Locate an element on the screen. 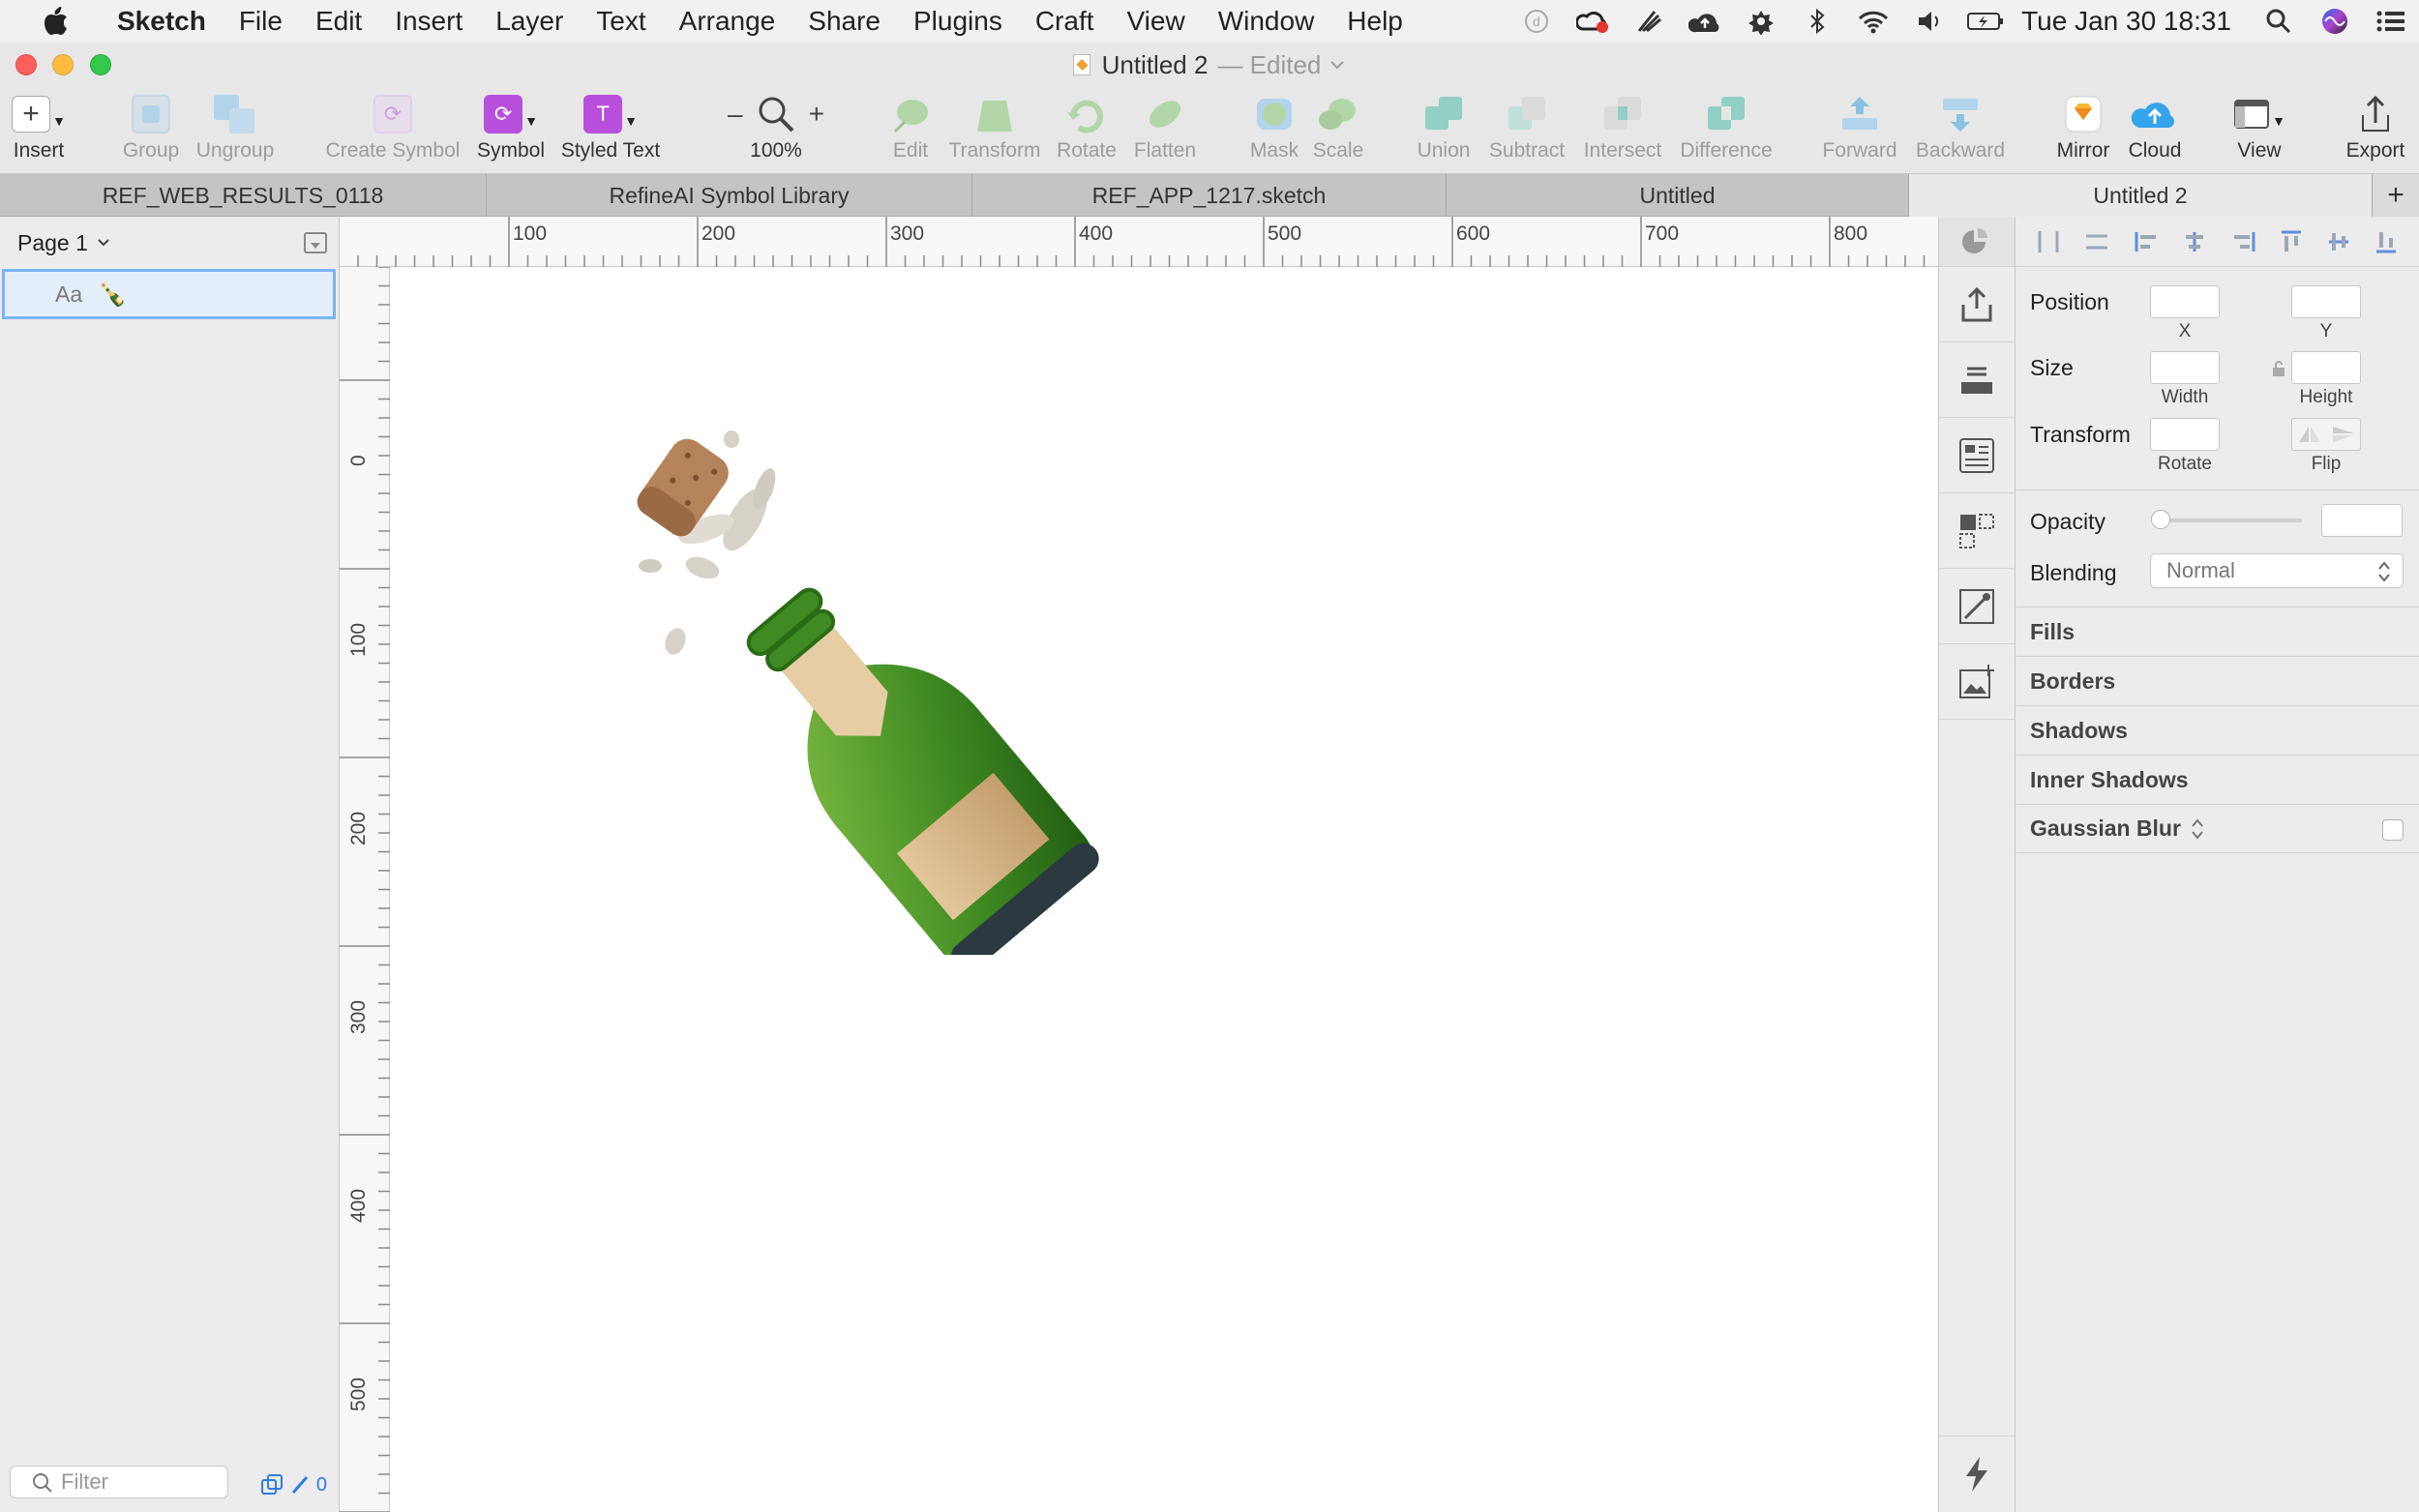 This screenshot has height=1512, width=2419. gaussian-blur-section: Gaussian Blur is located at coordinates (2218, 829).